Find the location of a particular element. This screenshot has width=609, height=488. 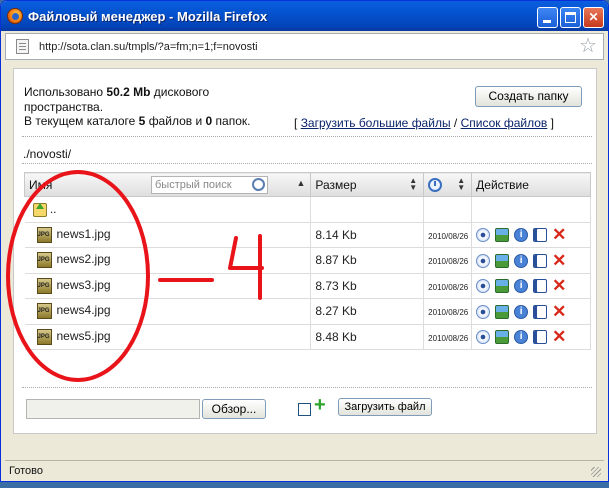

file-name: news1.jpg is located at coordinates (84, 234).